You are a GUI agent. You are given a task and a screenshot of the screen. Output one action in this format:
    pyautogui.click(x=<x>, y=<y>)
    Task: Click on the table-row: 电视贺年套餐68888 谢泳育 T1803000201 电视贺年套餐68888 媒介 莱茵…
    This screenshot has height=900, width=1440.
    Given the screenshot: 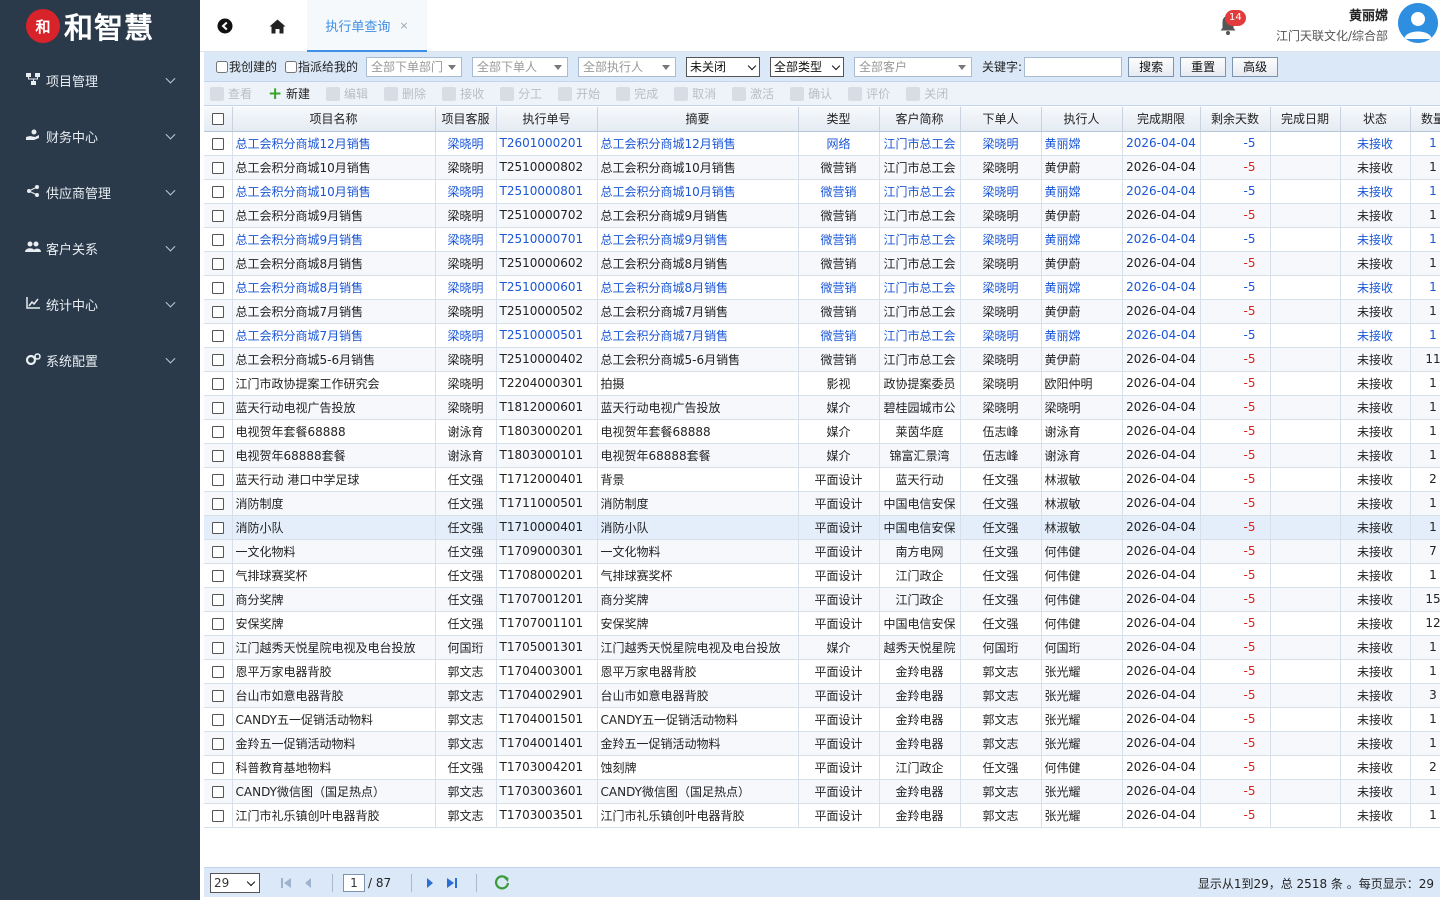 What is the action you would take?
    pyautogui.click(x=822, y=431)
    